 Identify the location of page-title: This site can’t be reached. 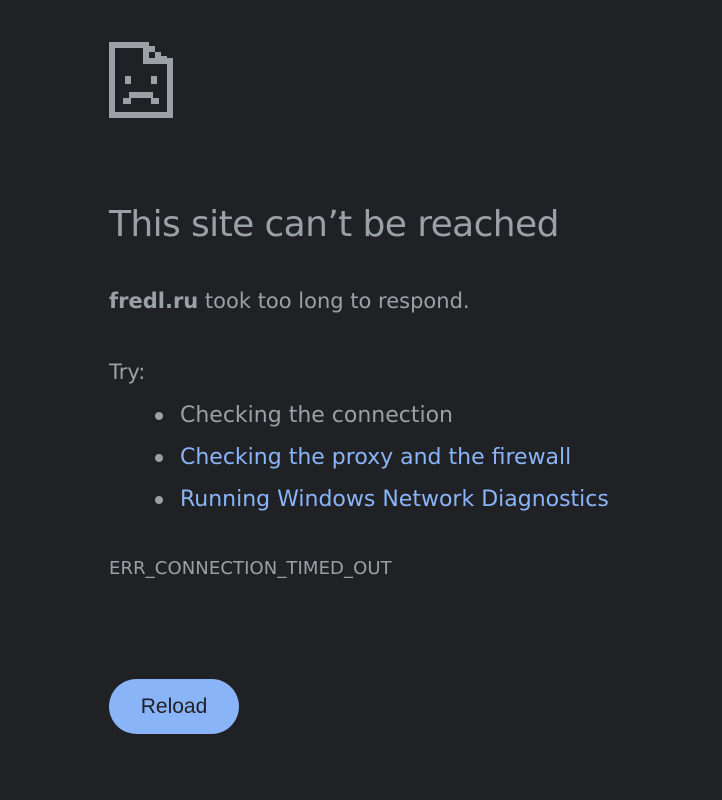
(334, 224).